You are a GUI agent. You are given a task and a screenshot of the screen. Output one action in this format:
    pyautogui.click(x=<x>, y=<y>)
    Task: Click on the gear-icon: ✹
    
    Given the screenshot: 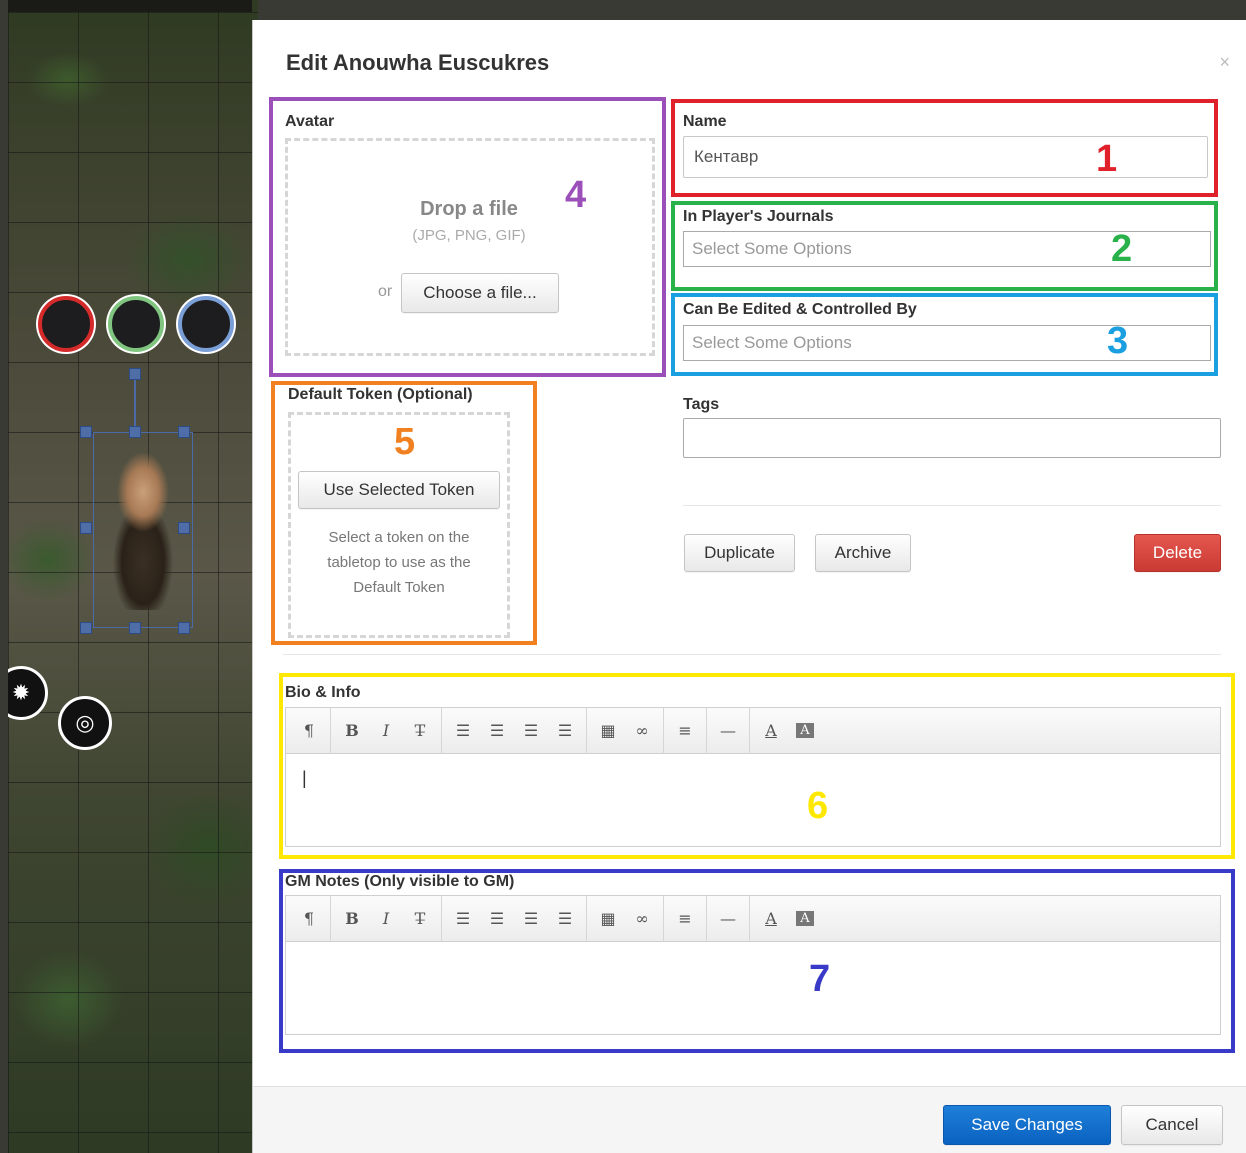 What is the action you would take?
    pyautogui.click(x=28, y=693)
    